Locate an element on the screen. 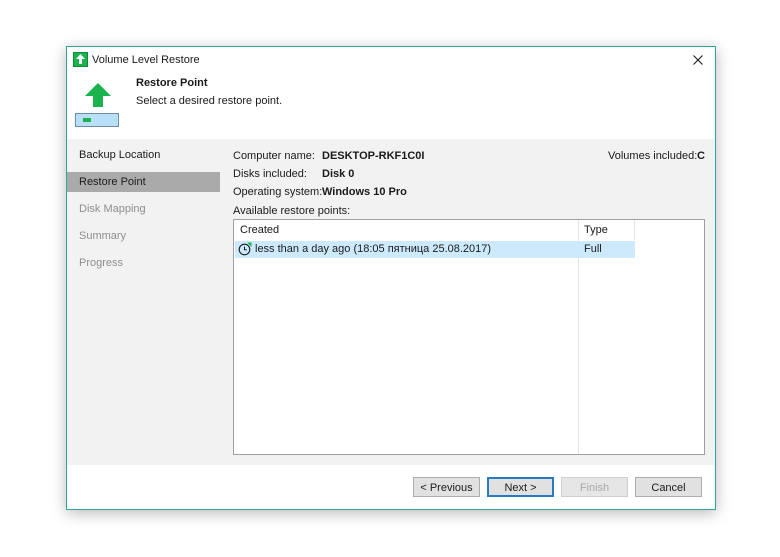 The width and height of the screenshot is (780, 557). disks-included-label: Disks included: is located at coordinates (270, 174).